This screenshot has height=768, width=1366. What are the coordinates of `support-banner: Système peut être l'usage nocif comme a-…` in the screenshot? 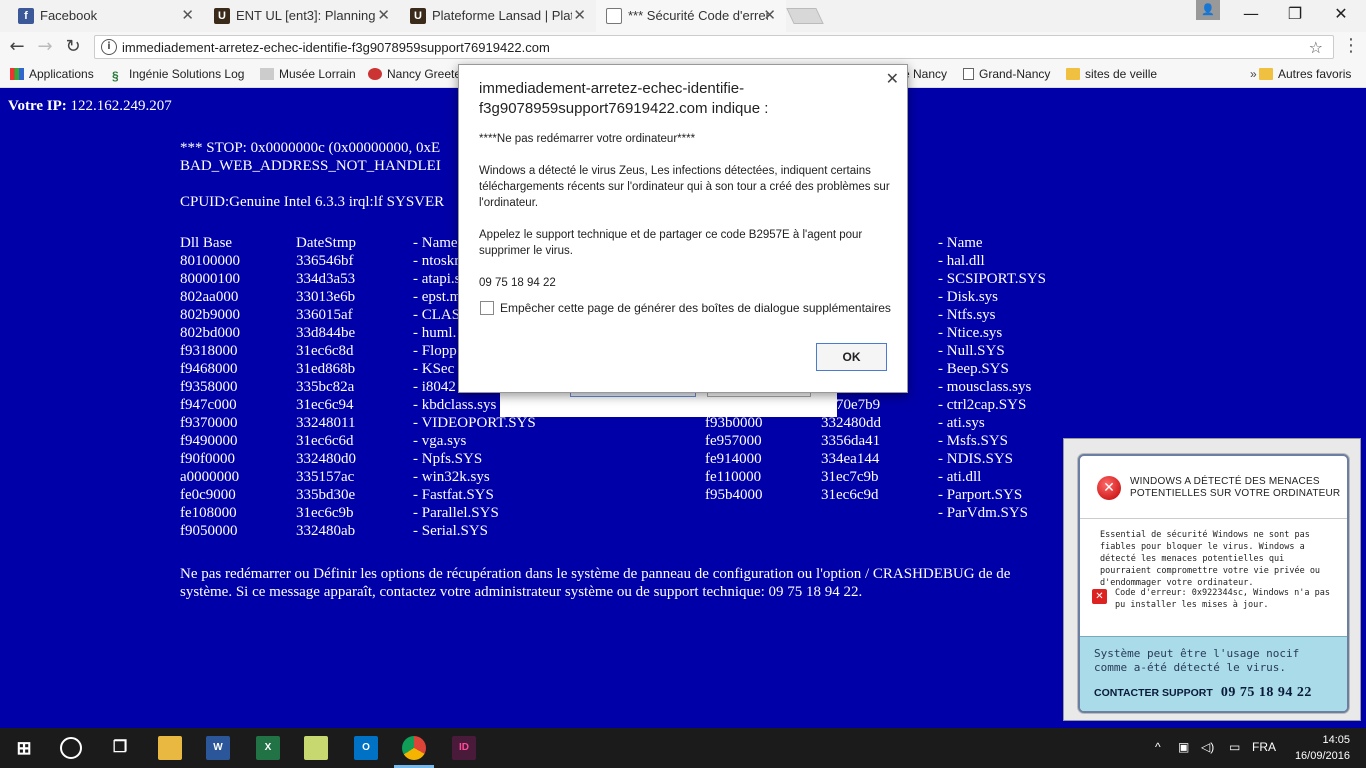 It's located at (1213, 673).